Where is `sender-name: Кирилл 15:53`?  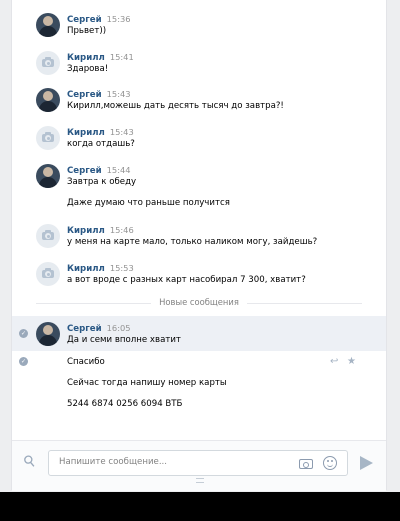
sender-name: Кирилл 15:53 is located at coordinates (100, 268).